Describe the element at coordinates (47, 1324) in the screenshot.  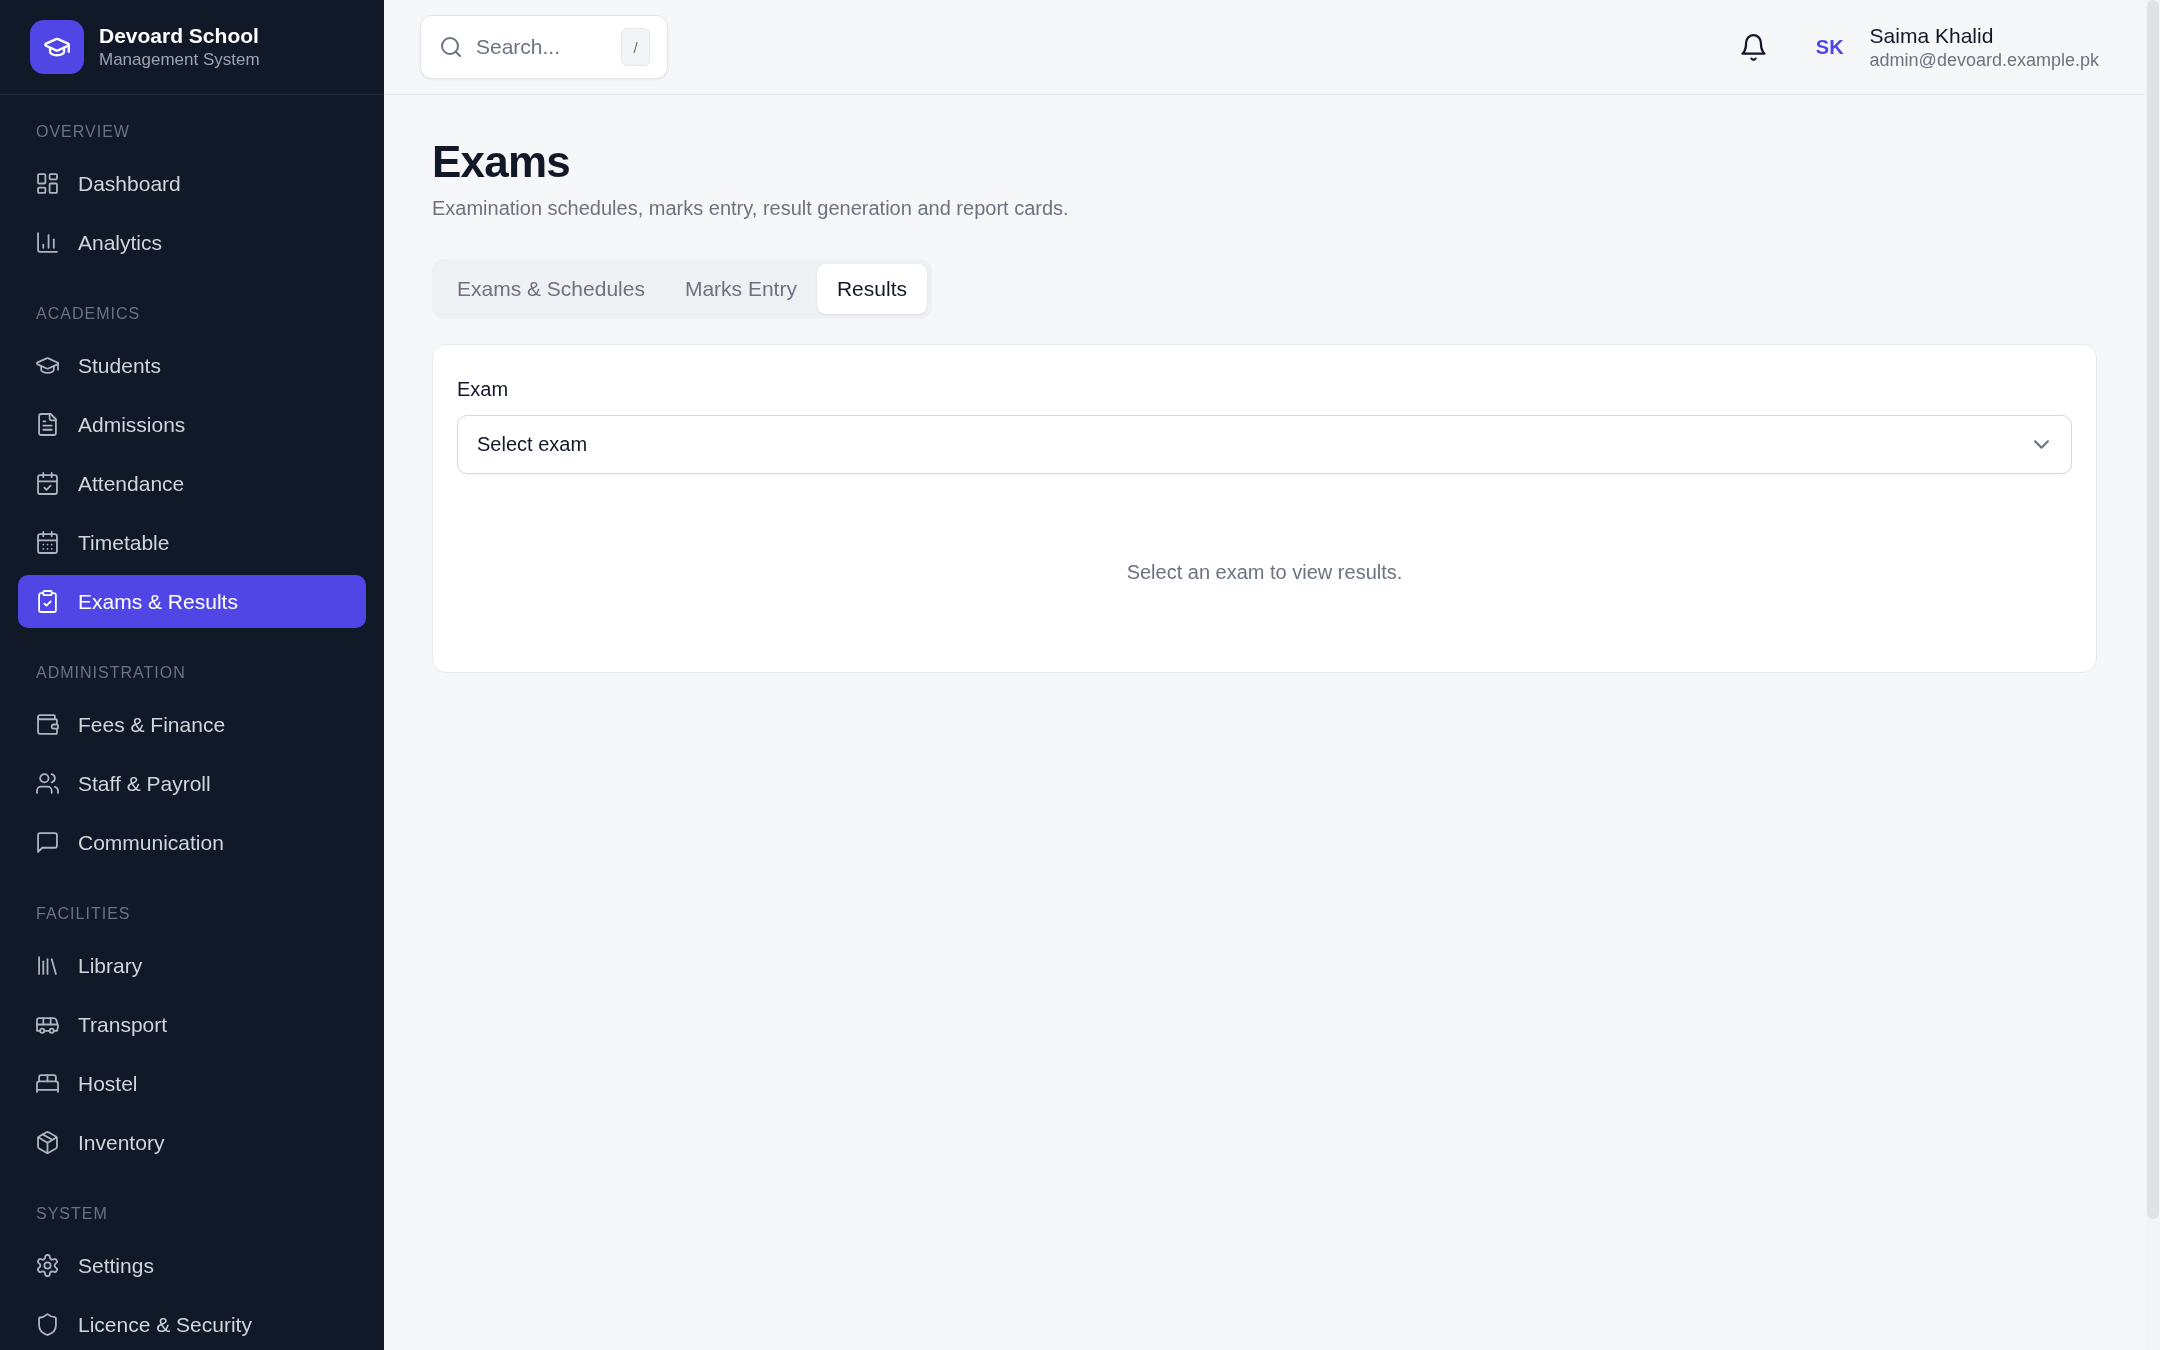
I see `shield-icon` at that location.